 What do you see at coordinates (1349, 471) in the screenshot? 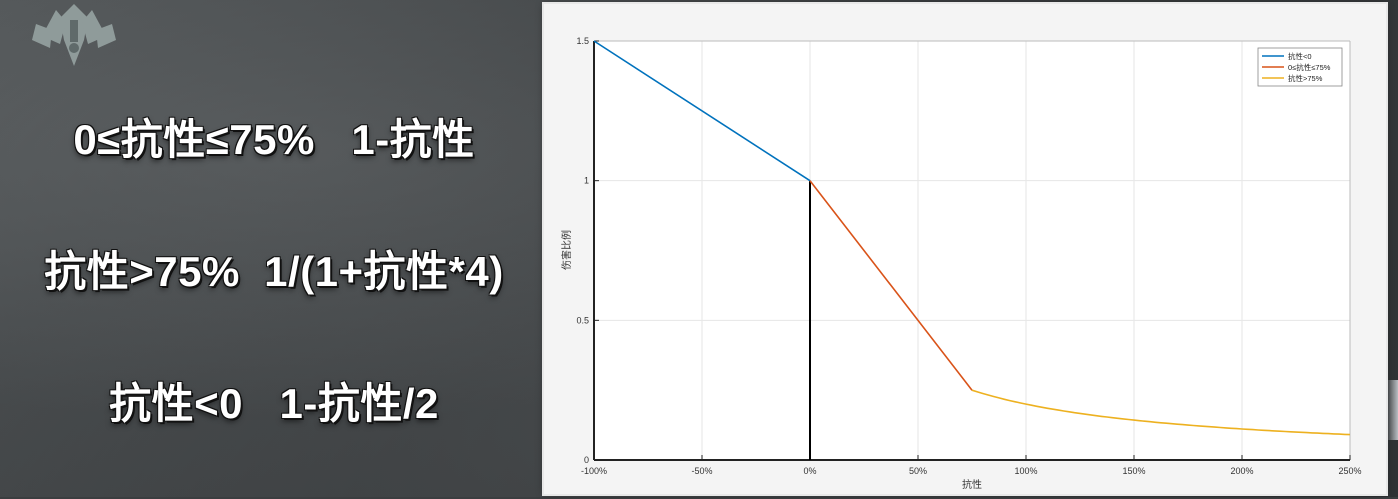
I see `x-tick-label: 250%` at bounding box center [1349, 471].